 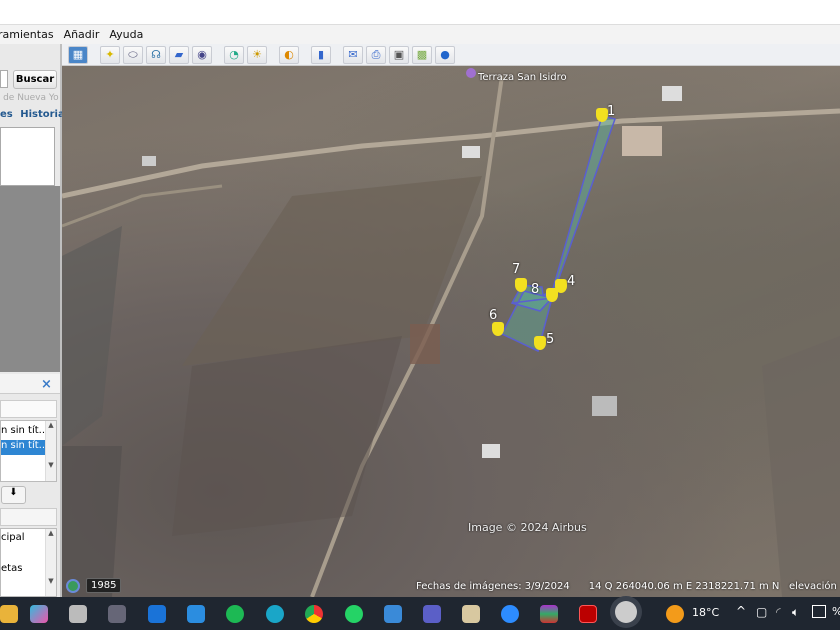 I want to click on menu-ayuda: Ayuda, so click(x=126, y=34).